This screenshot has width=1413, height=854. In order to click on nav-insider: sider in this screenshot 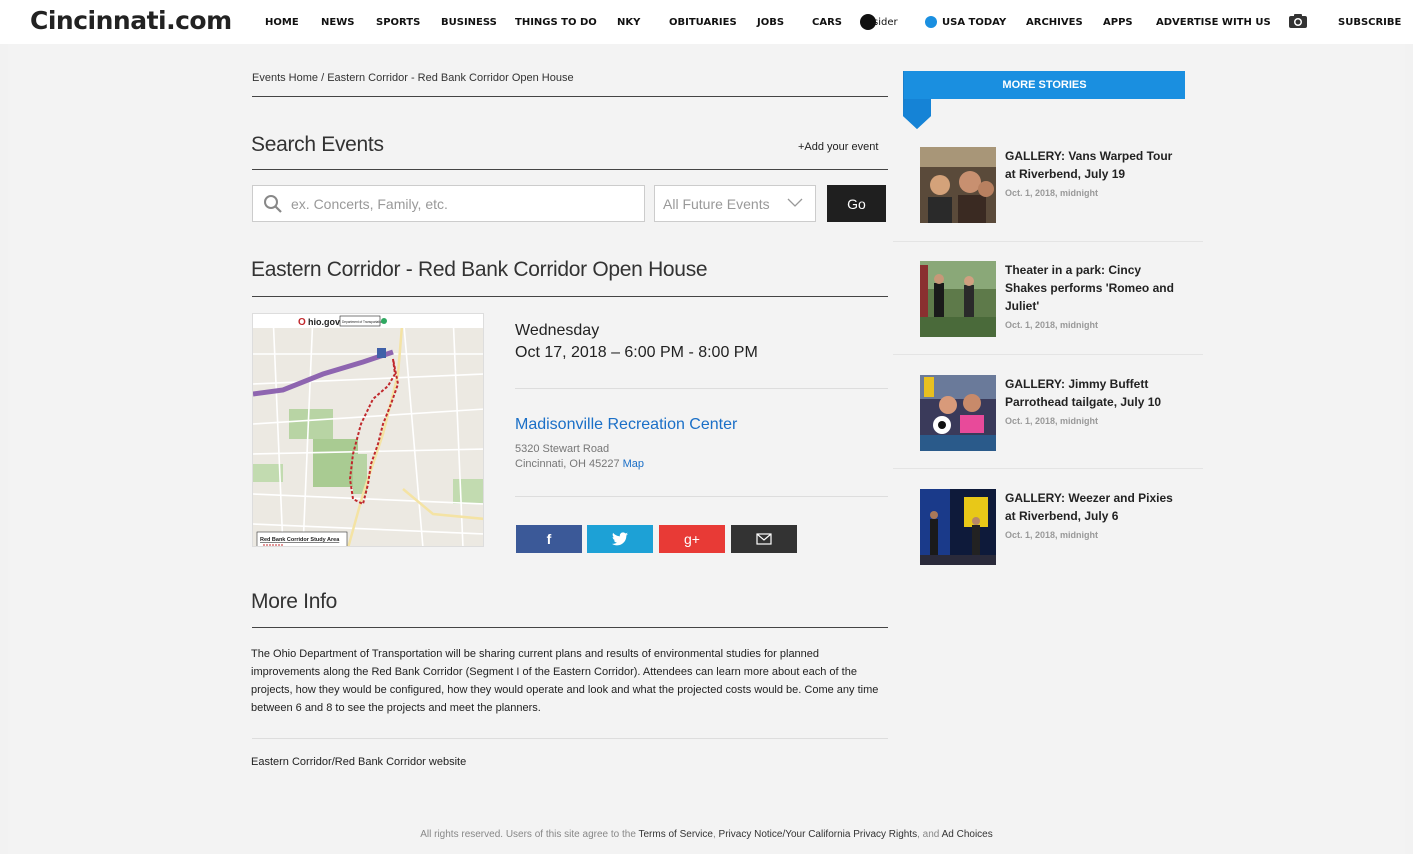, I will do `click(879, 22)`.